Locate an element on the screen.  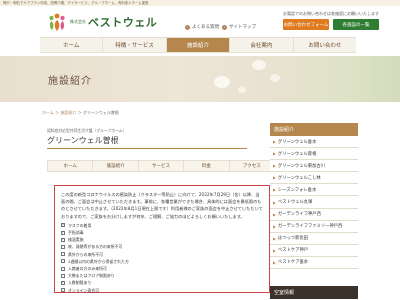
nav-item-facilities: 施設紹介 is located at coordinates (198, 45).